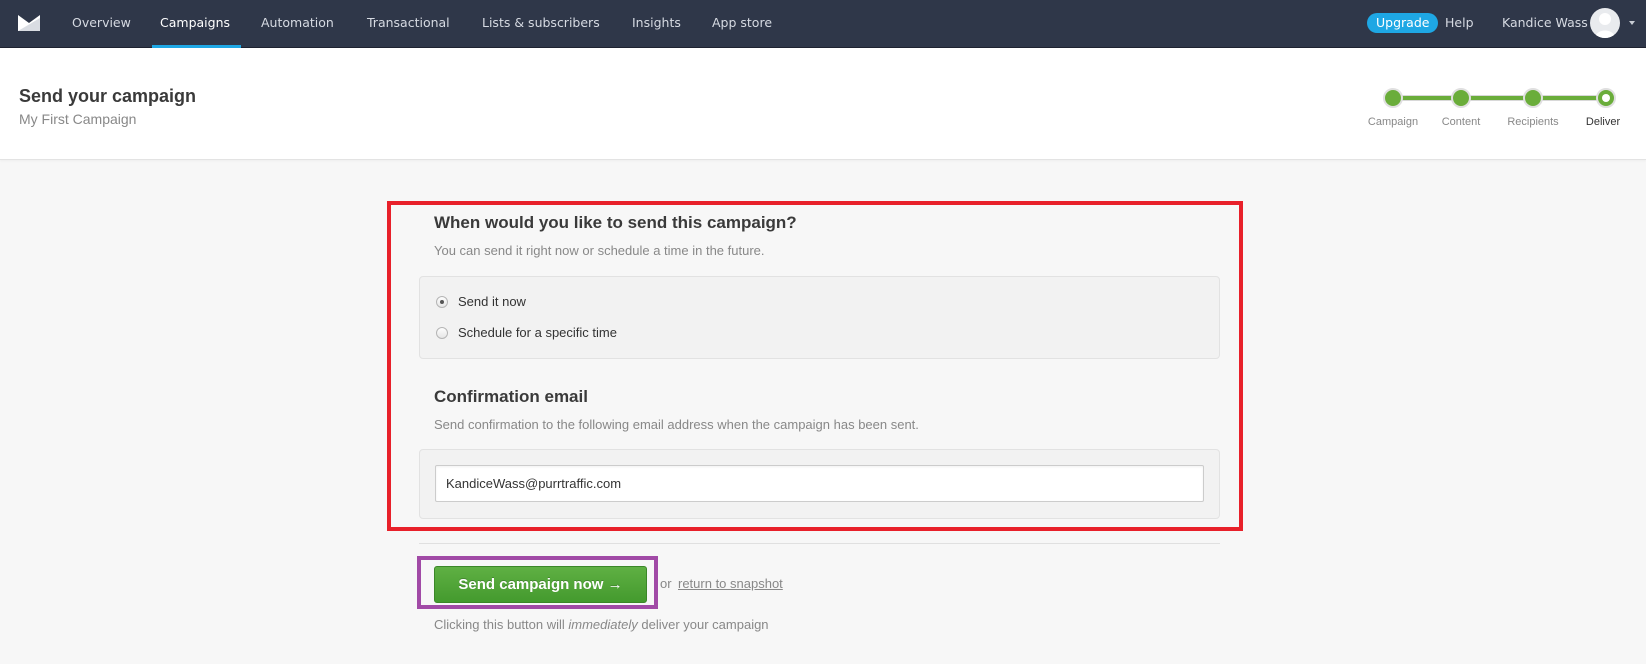 The image size is (1646, 664). I want to click on confirmation-email-input, so click(819, 483).